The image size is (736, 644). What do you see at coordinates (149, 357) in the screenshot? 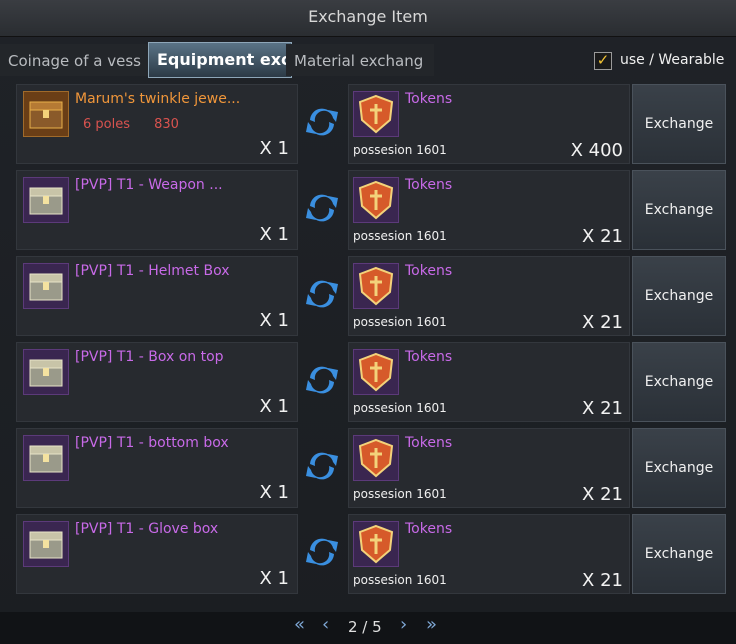
I see `reward-name: [PVP] T1 - Box on top` at bounding box center [149, 357].